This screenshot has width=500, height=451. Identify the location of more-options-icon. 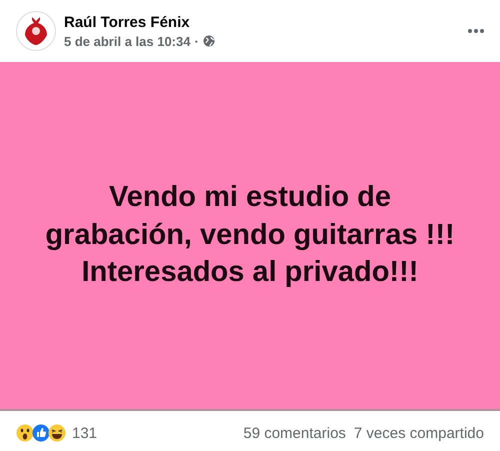
(476, 31).